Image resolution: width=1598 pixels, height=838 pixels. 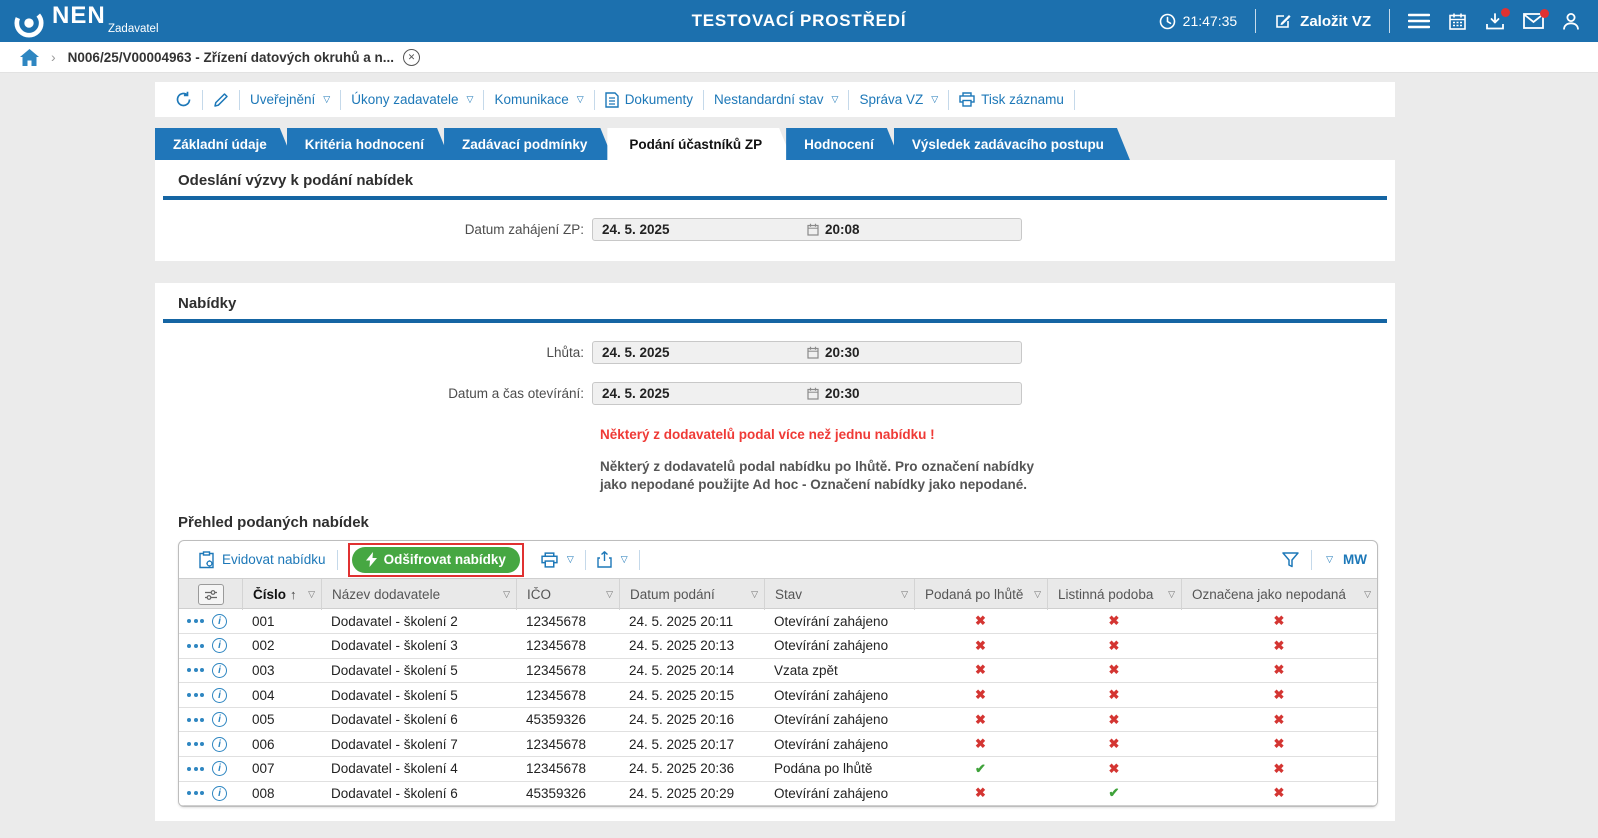 I want to click on menu-ukony-zadavatele: Úkony zadavatele ▽, so click(x=412, y=99).